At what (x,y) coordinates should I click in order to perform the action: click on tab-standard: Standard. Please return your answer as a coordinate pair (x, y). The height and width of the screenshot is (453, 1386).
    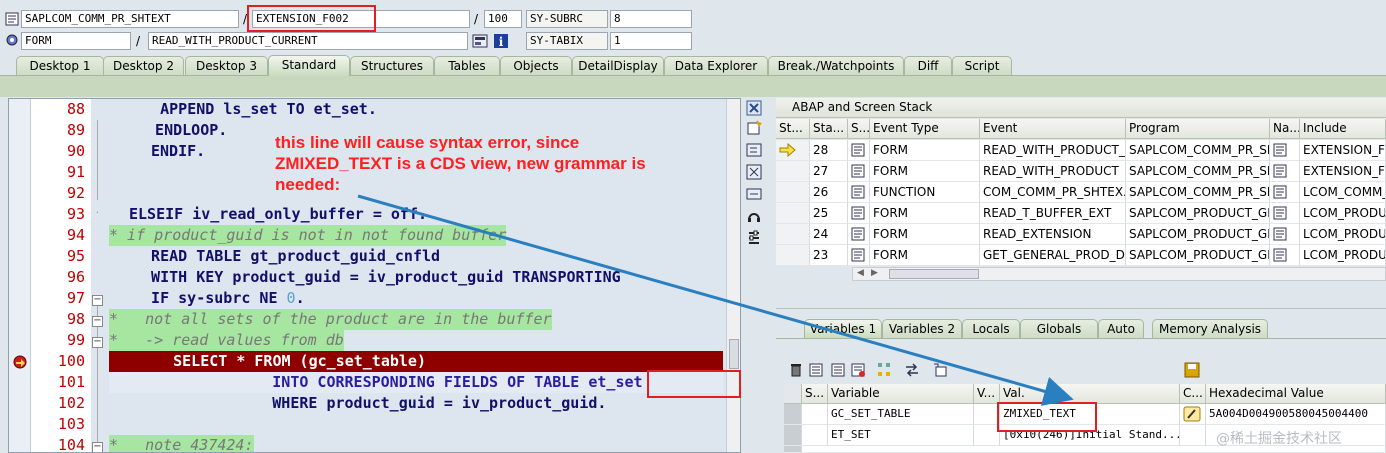
    Looking at the image, I should click on (309, 65).